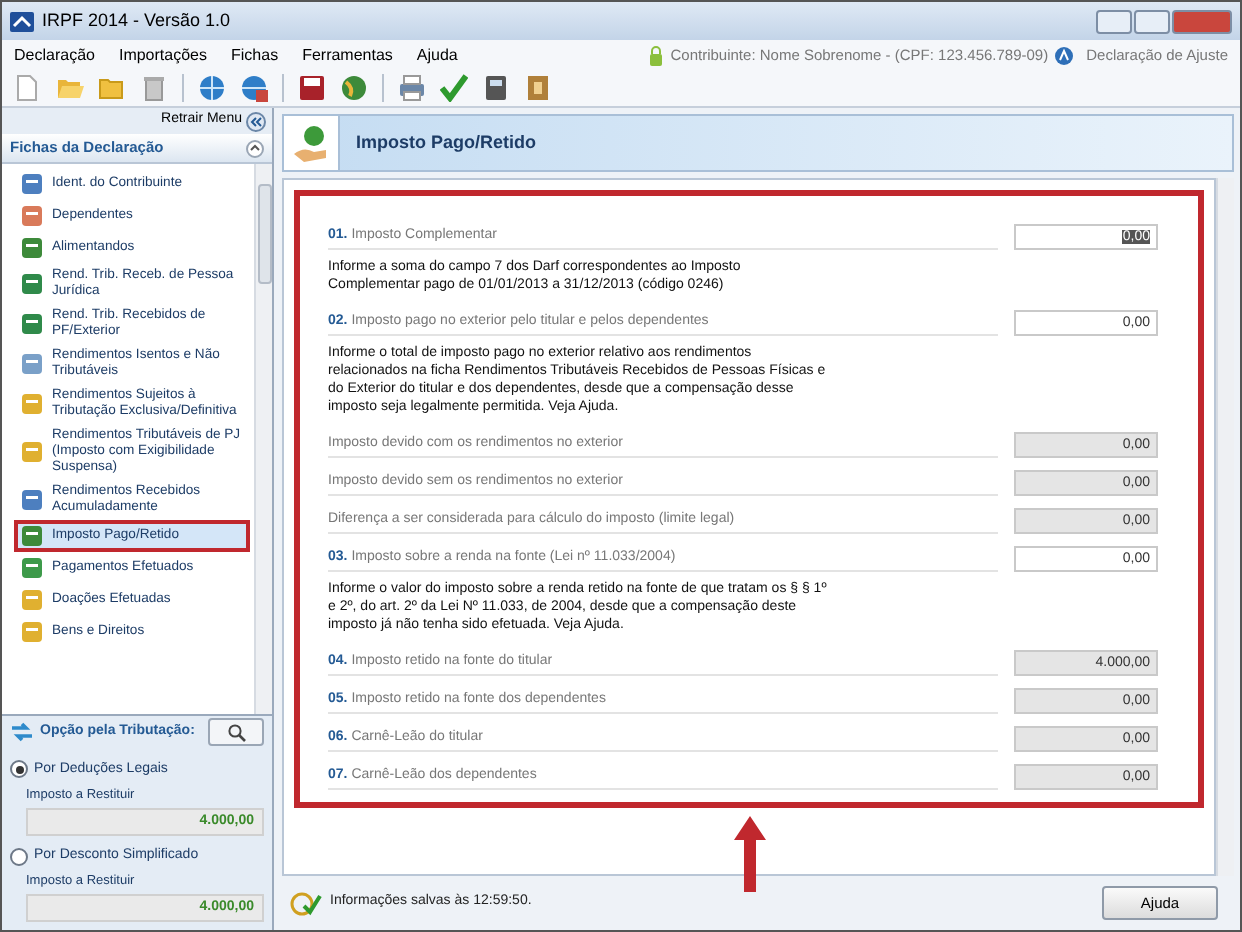  I want to click on info-icon, so click(1064, 55).